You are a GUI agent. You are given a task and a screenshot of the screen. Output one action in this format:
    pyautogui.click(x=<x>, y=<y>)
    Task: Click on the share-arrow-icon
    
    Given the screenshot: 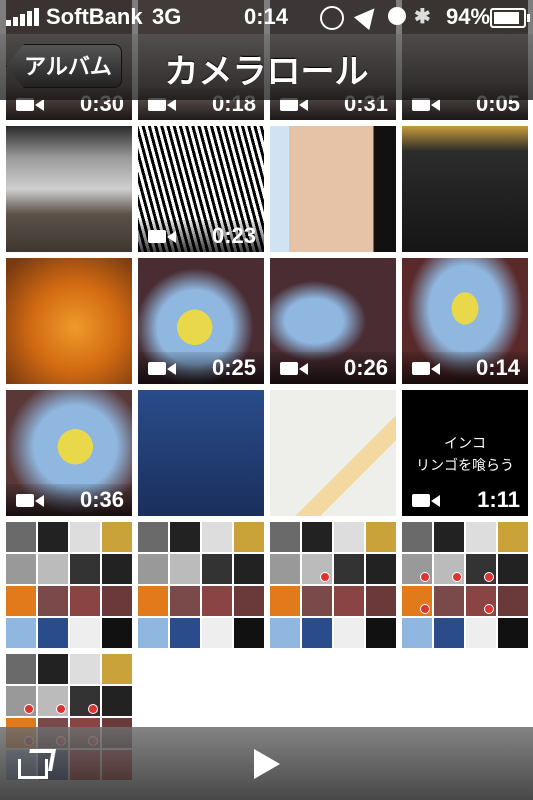 What is the action you would take?
    pyautogui.click(x=41, y=760)
    